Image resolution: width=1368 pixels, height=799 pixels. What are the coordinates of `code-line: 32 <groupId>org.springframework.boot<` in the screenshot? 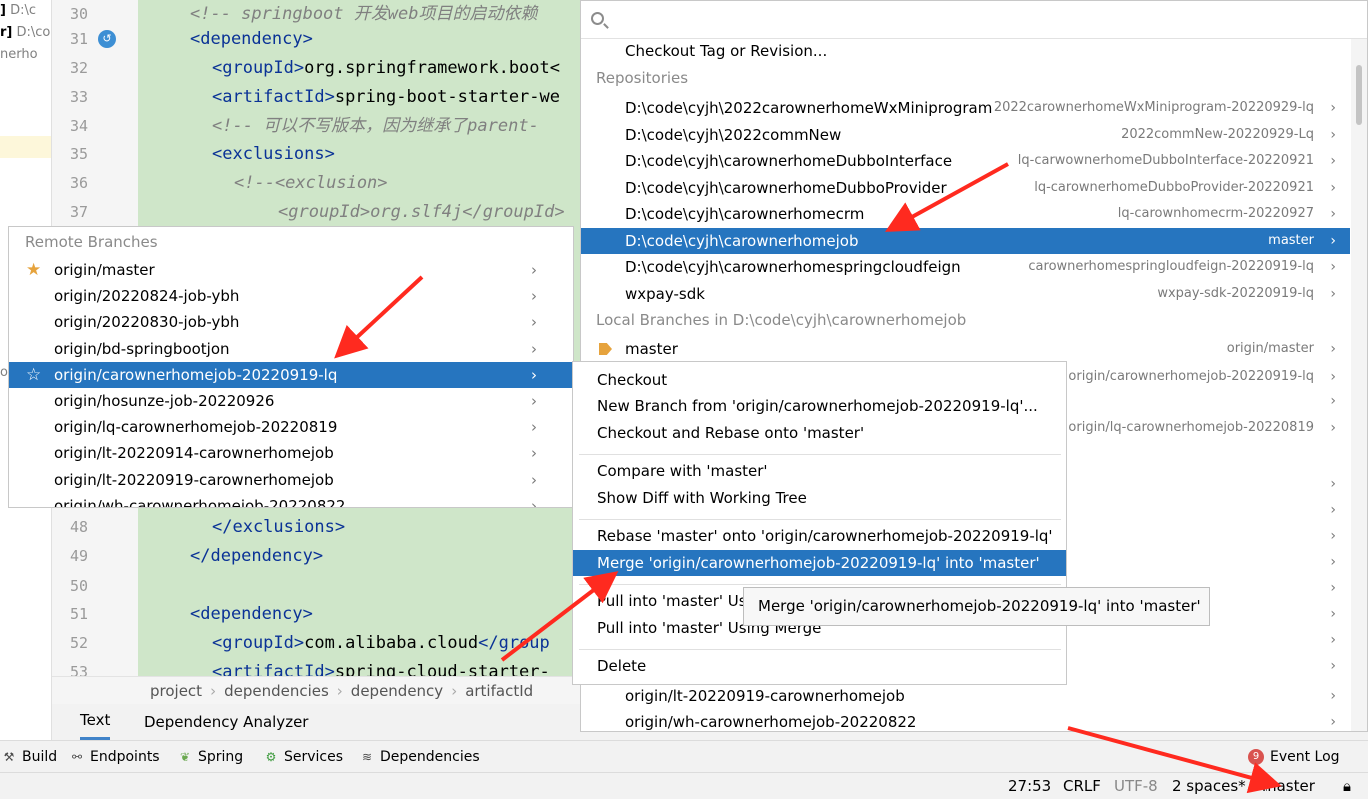 It's located at (317, 68).